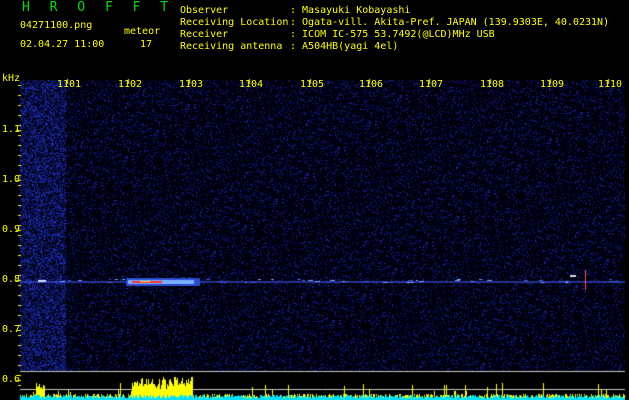 This screenshot has width=629, height=400. I want to click on y-tick-label: 1.1, so click(11, 129).